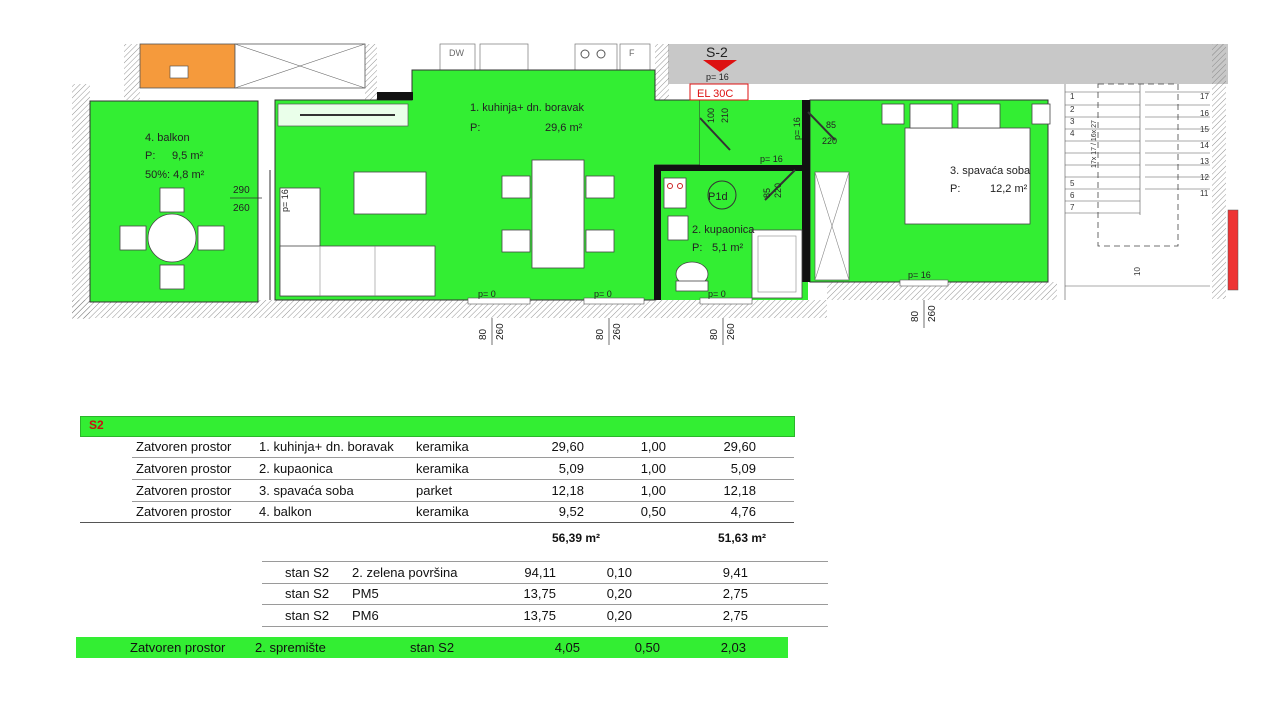 This screenshot has height=720, width=1280. I want to click on cell-room: 4. balkon, so click(285, 511).